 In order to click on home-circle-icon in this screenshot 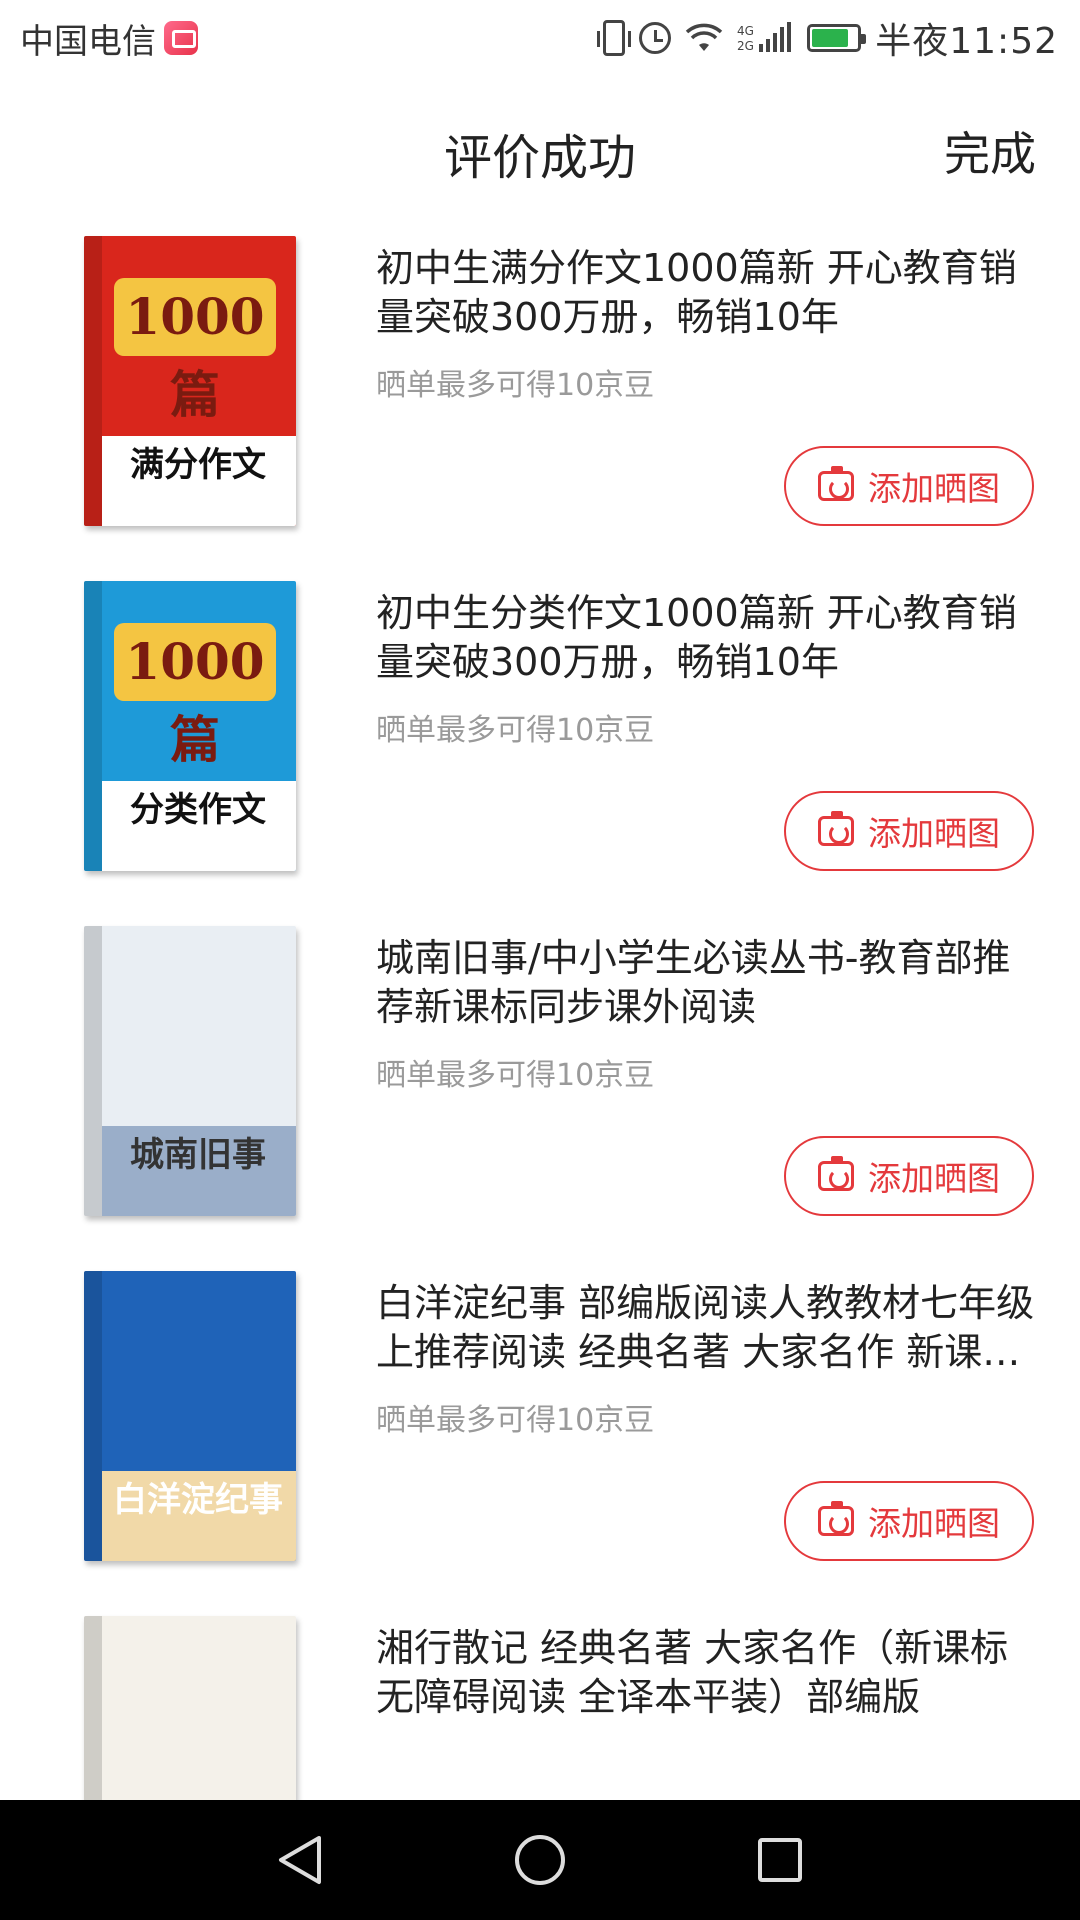, I will do `click(540, 1860)`.